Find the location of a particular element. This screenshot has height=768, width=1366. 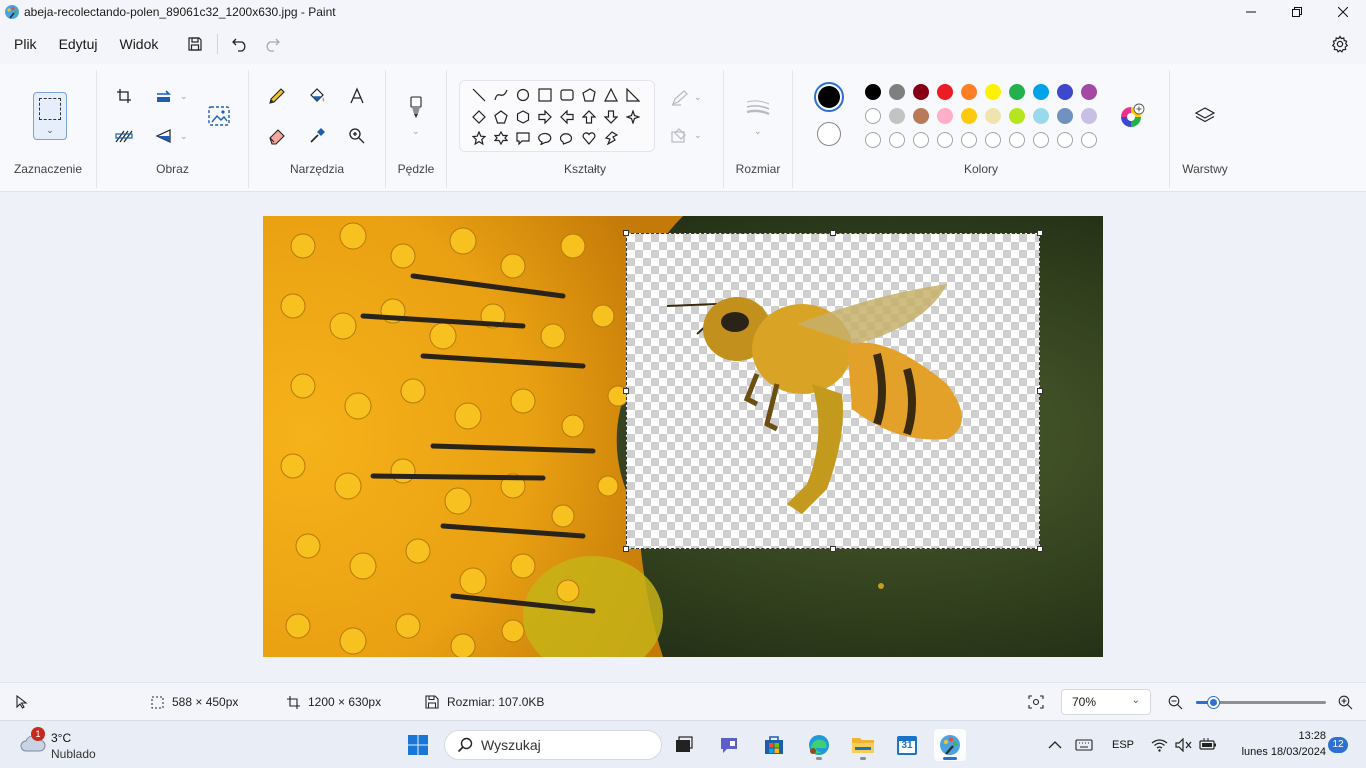

show-hidden-icons-button is located at coordinates (1055, 744).